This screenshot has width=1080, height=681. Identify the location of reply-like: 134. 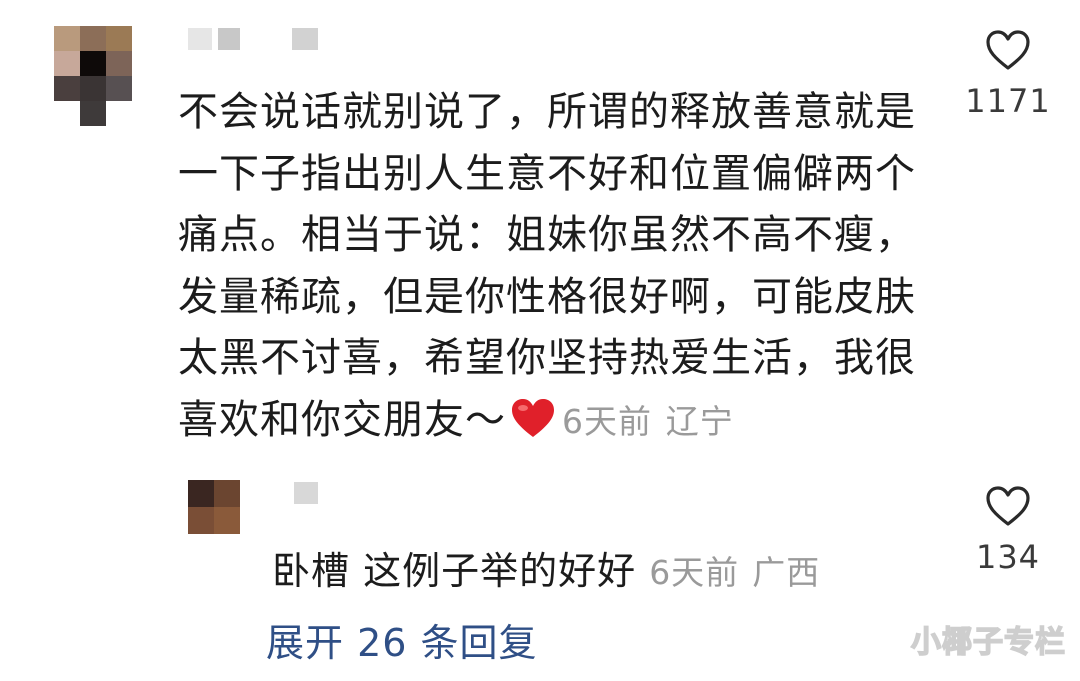
(1008, 530).